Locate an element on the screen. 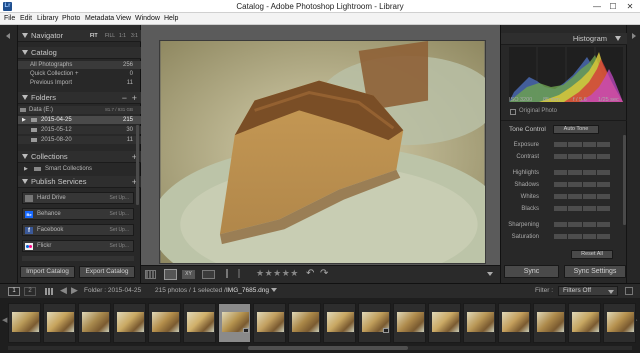  filmstrip-scrollbar-thumb is located at coordinates (328, 348).